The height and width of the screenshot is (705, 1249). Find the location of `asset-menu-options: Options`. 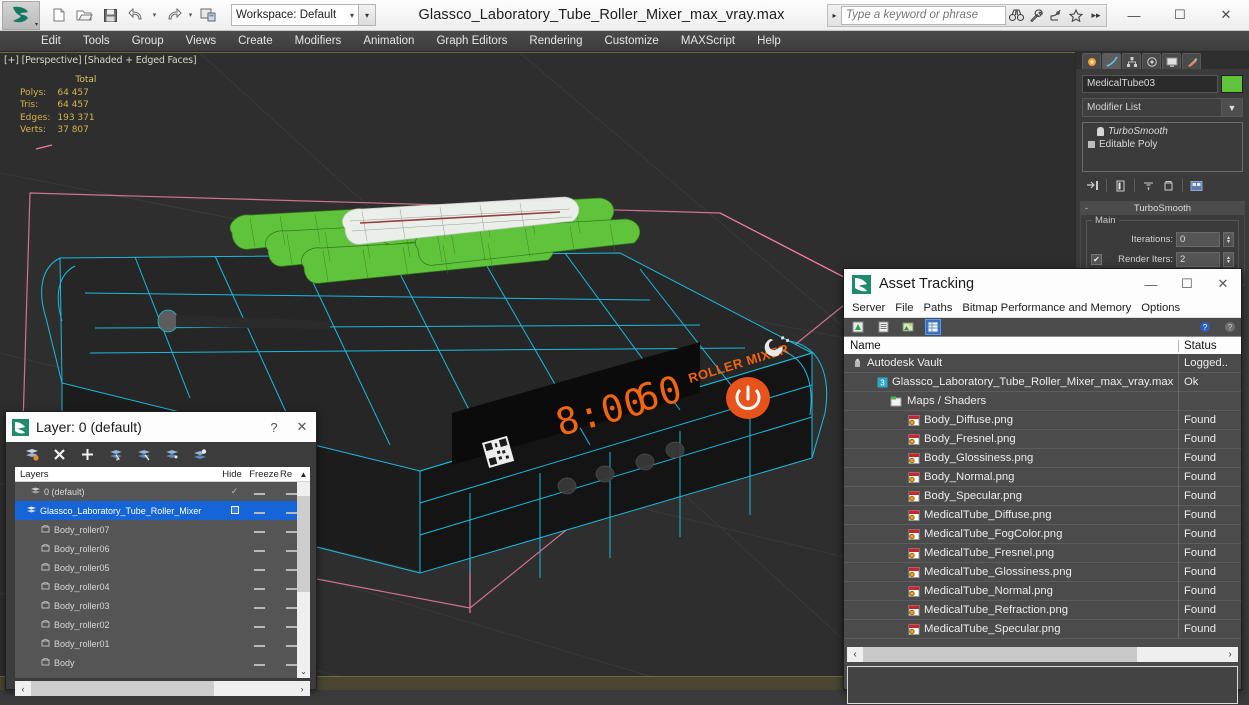

asset-menu-options: Options is located at coordinates (1160, 308).